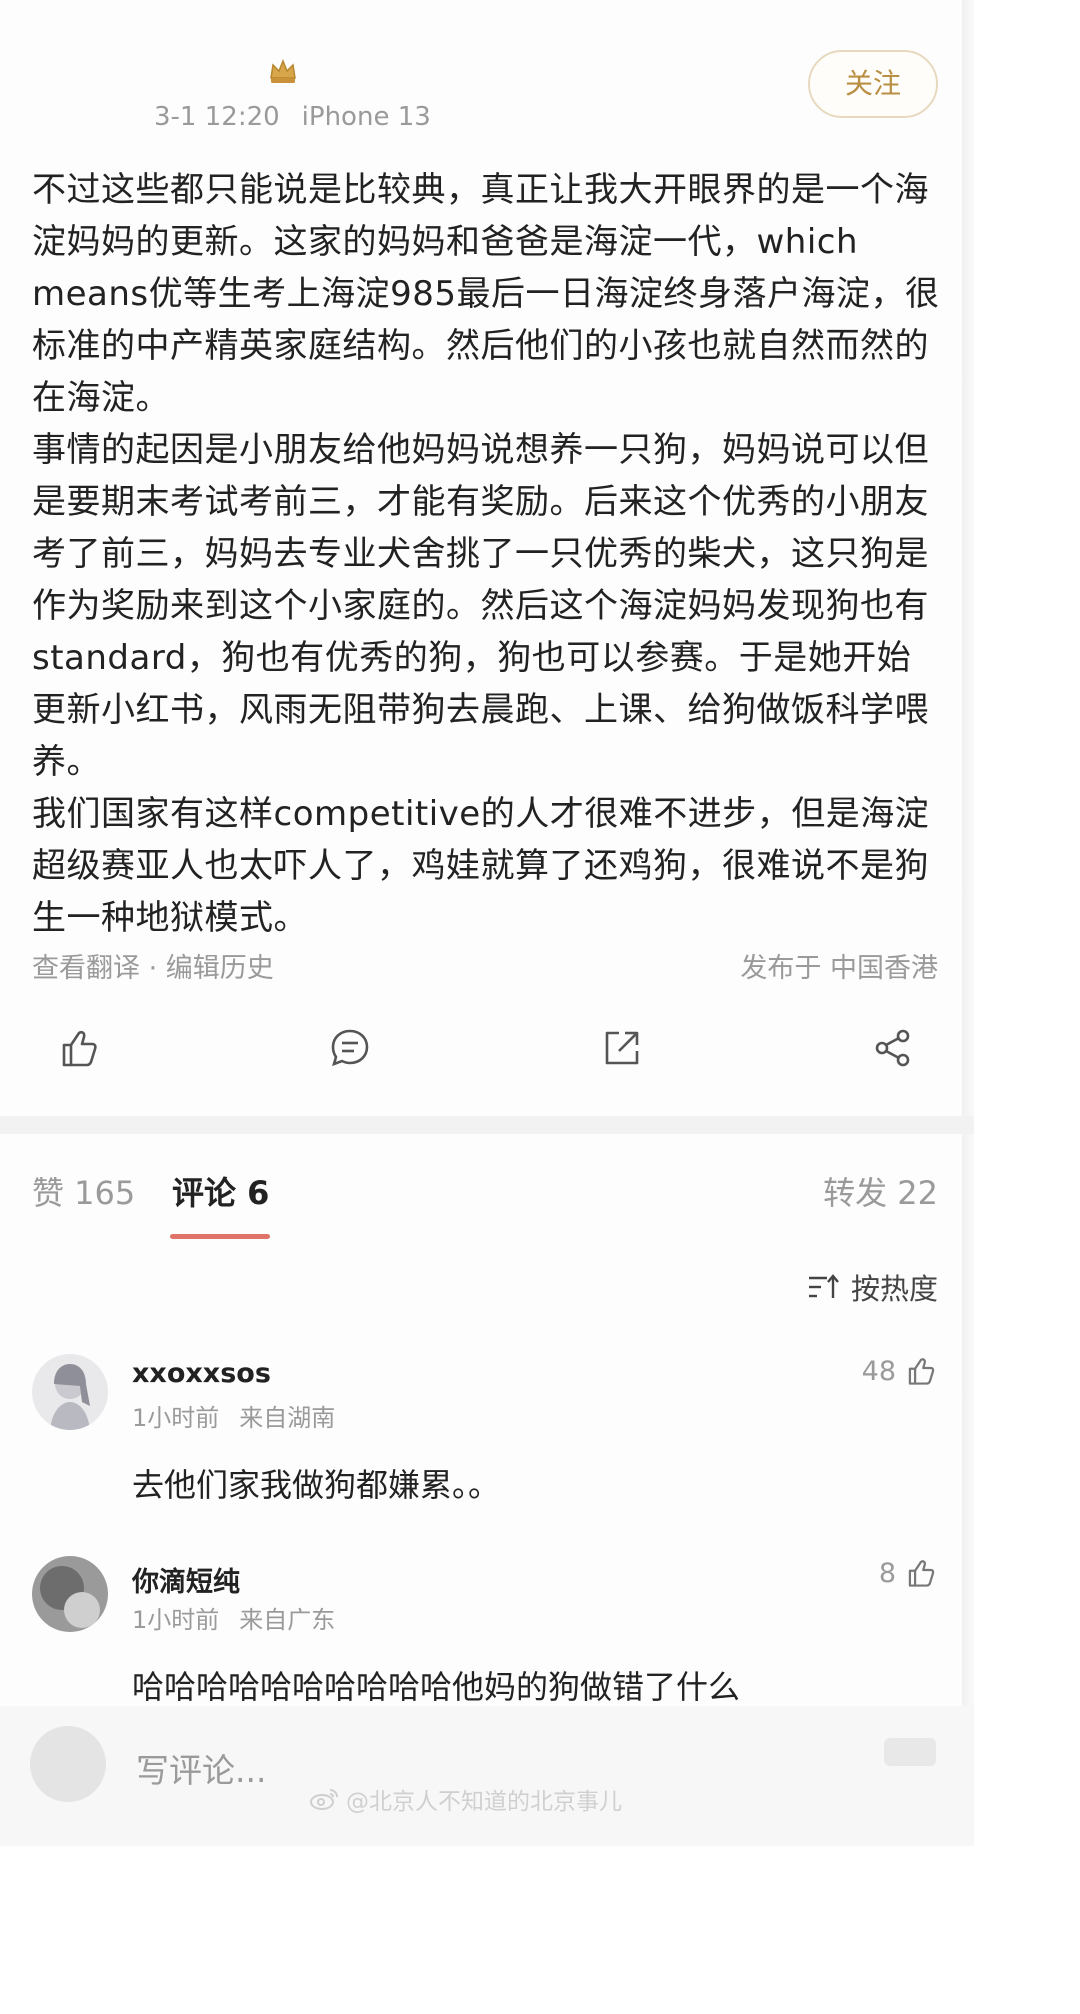 The image size is (1080, 2014). What do you see at coordinates (823, 1286) in the screenshot?
I see `sort-icon` at bounding box center [823, 1286].